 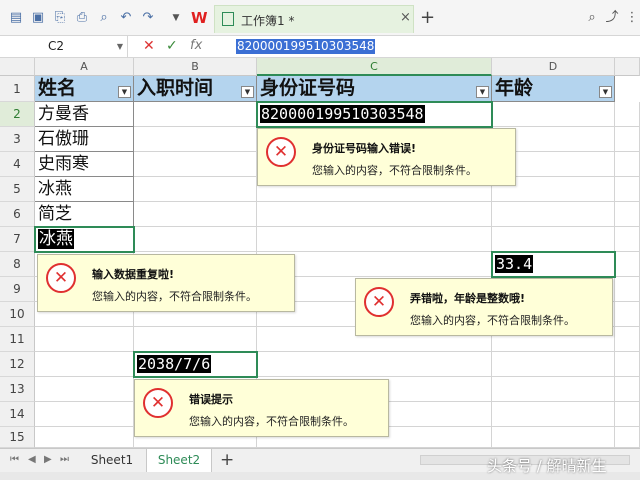 I want to click on name-cell: 方曼香, so click(x=84, y=114).